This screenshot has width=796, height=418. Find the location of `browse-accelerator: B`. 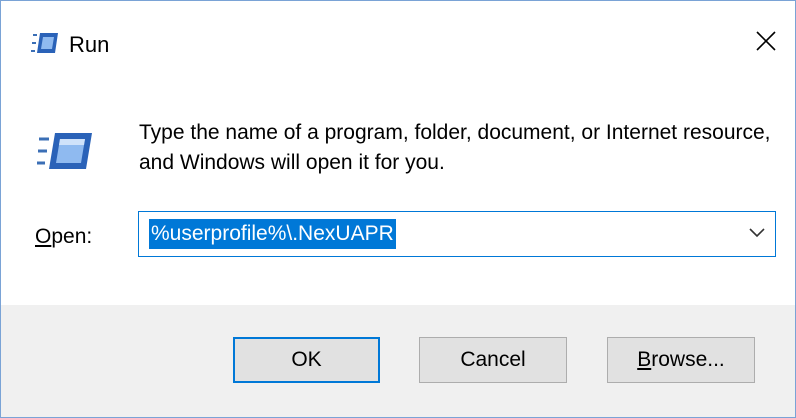

browse-accelerator: B is located at coordinates (644, 359).